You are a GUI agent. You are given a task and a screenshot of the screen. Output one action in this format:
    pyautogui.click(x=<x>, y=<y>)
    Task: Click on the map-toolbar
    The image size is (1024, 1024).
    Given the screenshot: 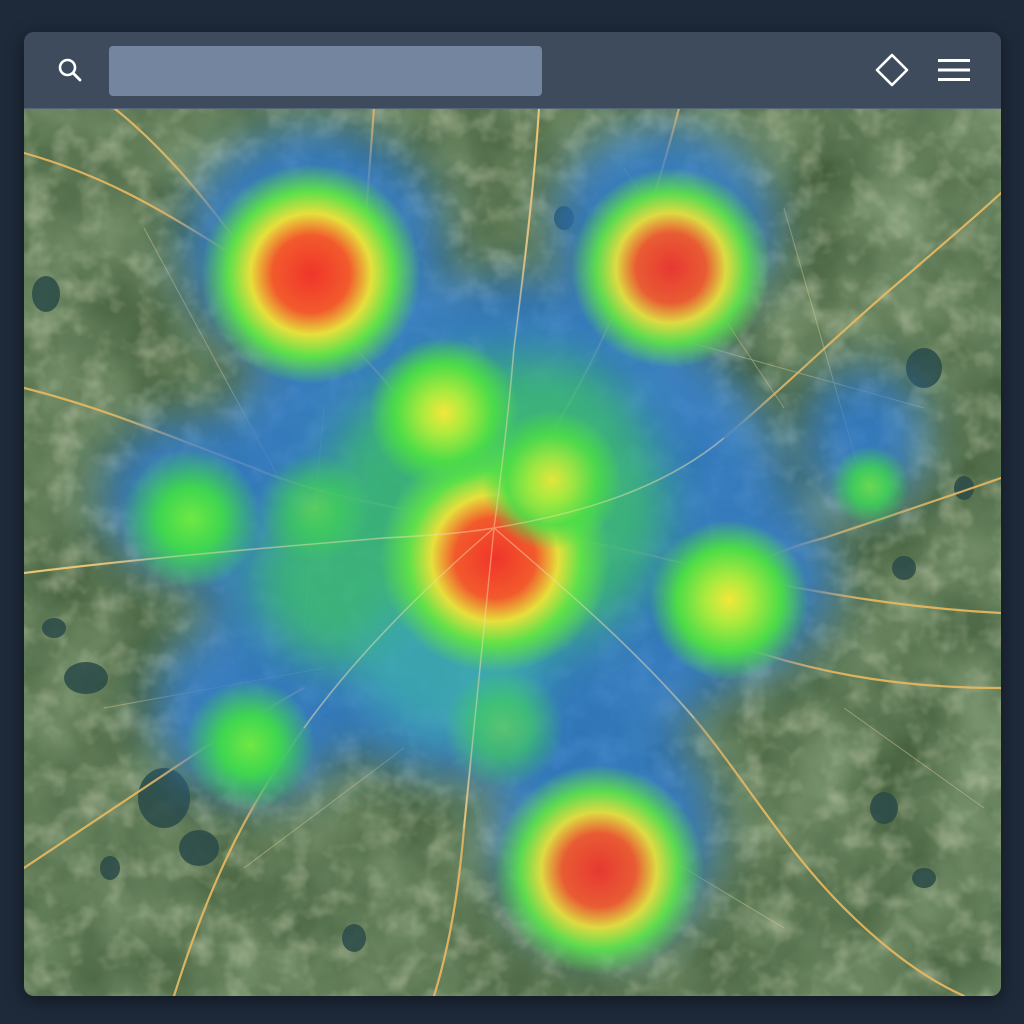 What is the action you would take?
    pyautogui.click(x=512, y=70)
    